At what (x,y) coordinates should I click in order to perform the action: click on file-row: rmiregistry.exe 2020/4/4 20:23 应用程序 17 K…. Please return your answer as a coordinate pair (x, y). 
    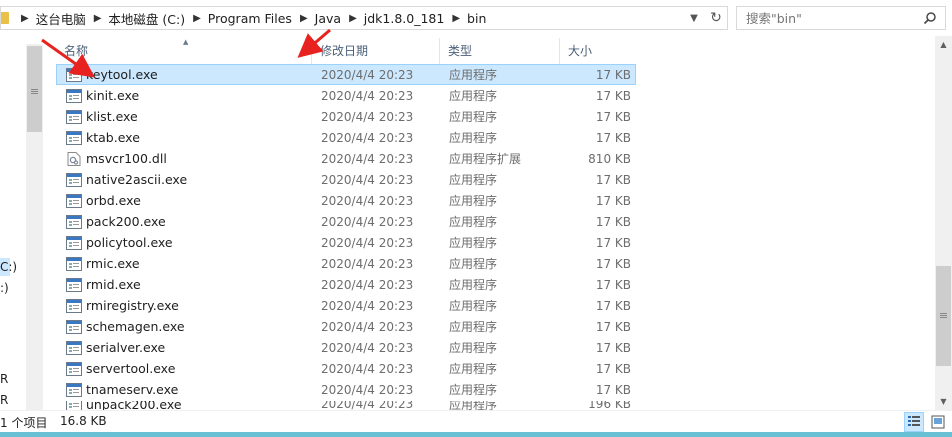
    Looking at the image, I should click on (346, 305).